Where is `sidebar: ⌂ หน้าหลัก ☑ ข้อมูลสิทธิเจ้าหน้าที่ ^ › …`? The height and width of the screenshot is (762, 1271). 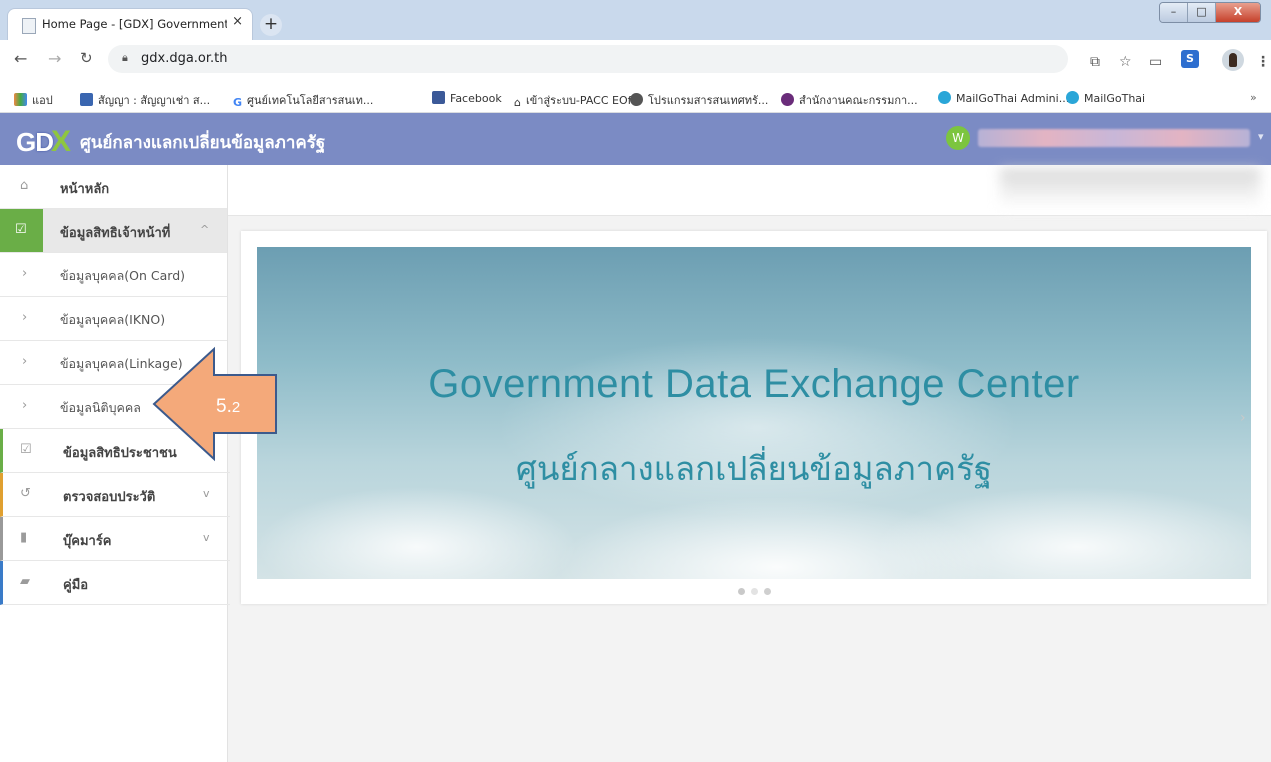 sidebar: ⌂ หน้าหลัก ☑ ข้อมูลสิทธิเจ้าหน้าที่ ^ › … is located at coordinates (115, 463).